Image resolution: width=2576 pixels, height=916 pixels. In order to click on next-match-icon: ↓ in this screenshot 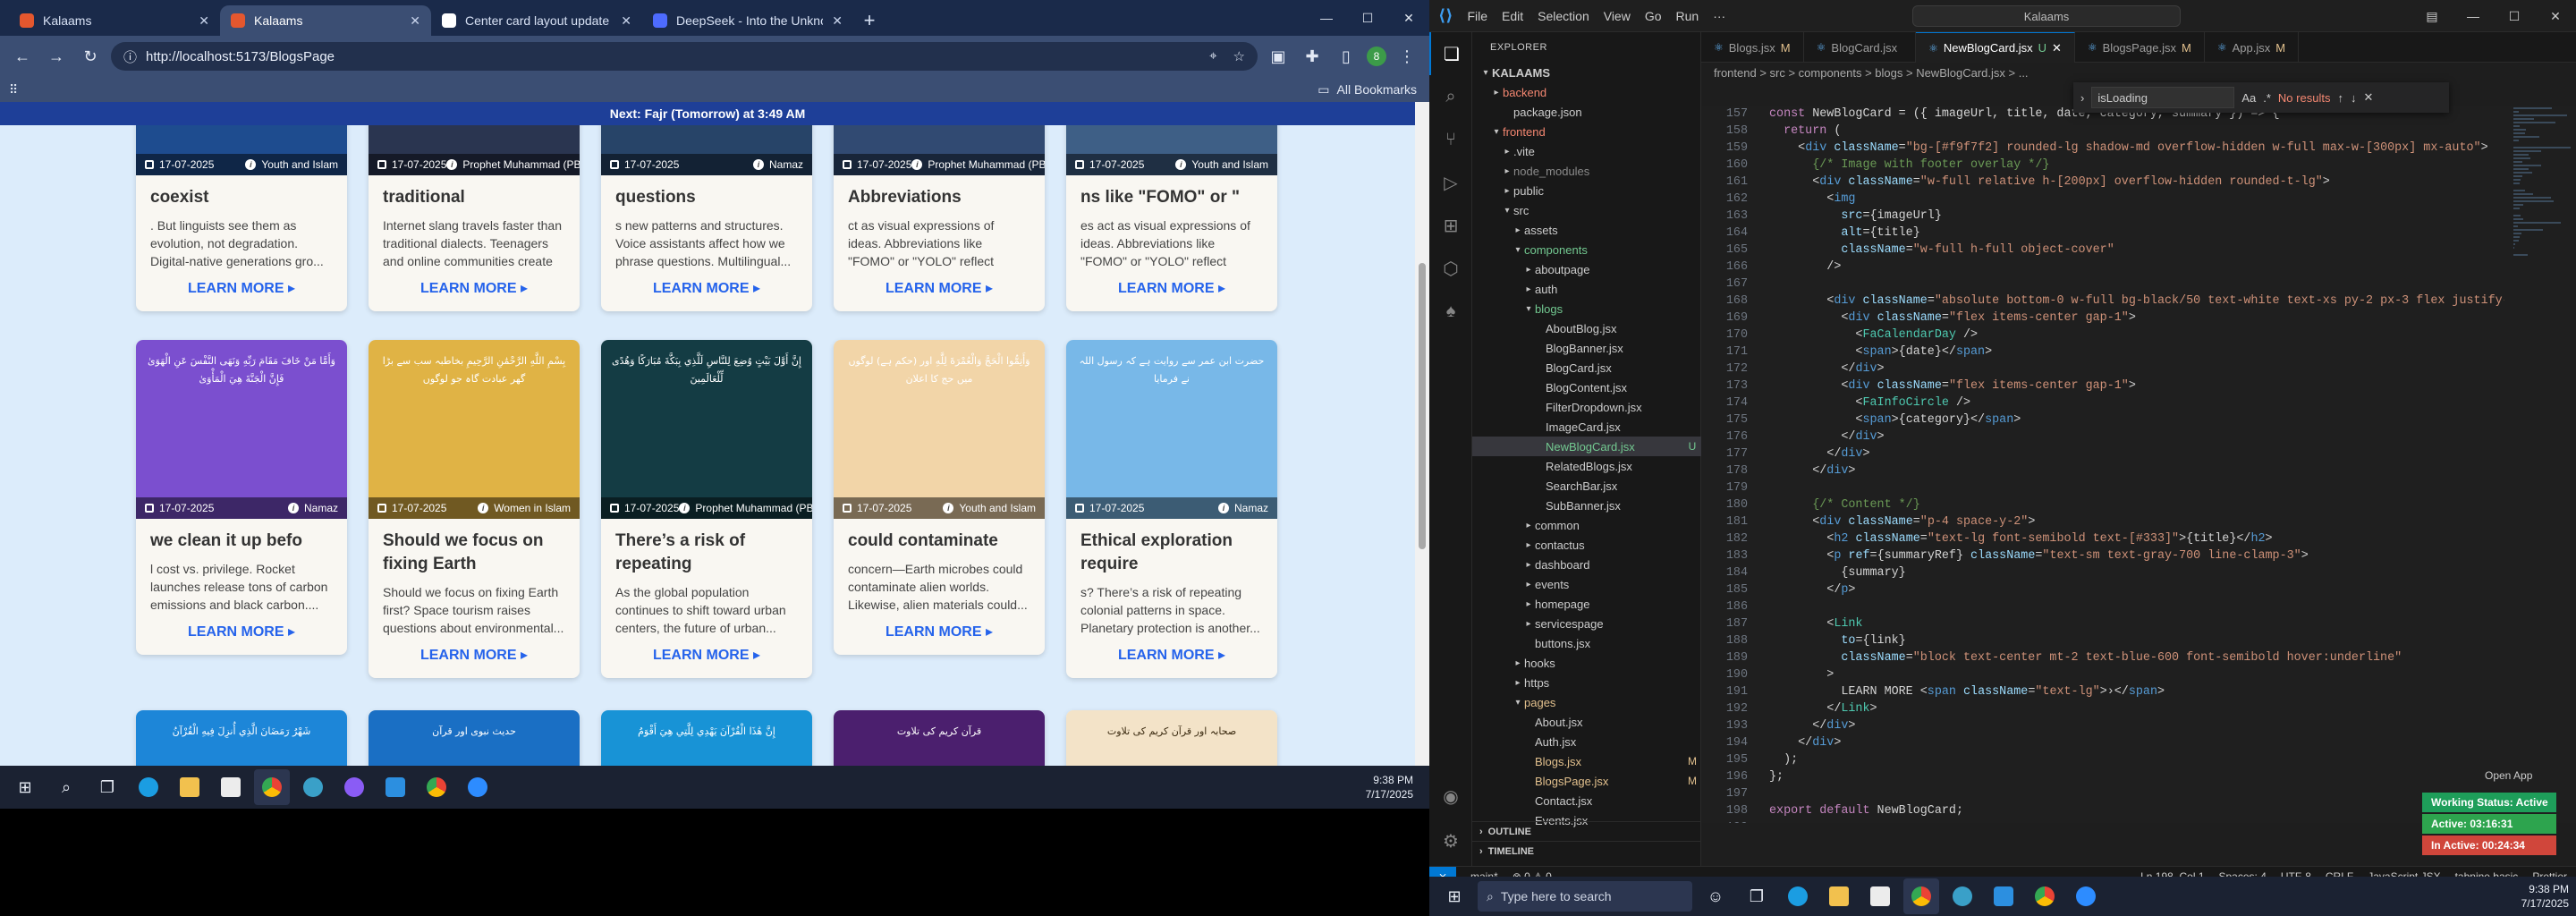, I will do `click(2354, 98)`.